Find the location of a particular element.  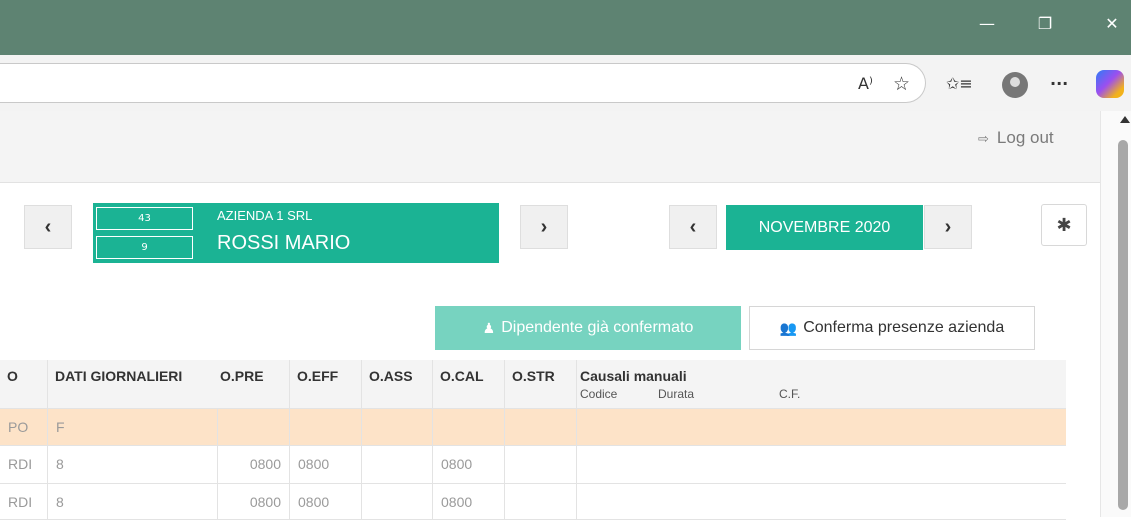

causali-label: Causali manuali is located at coordinates (633, 376).